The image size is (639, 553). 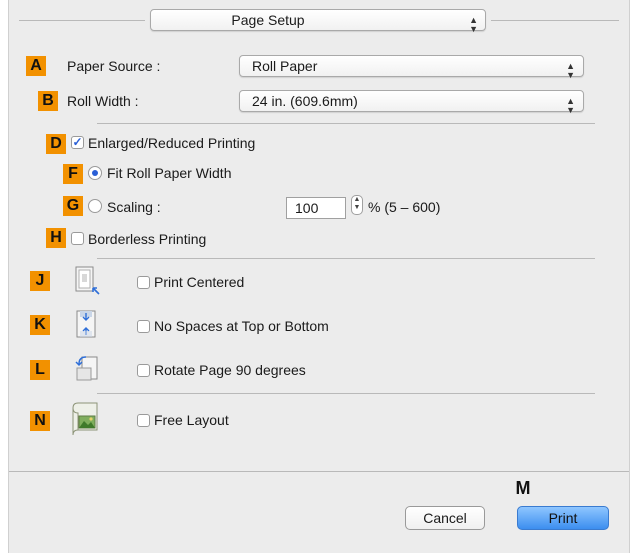 What do you see at coordinates (48, 101) in the screenshot?
I see `badge-b: B` at bounding box center [48, 101].